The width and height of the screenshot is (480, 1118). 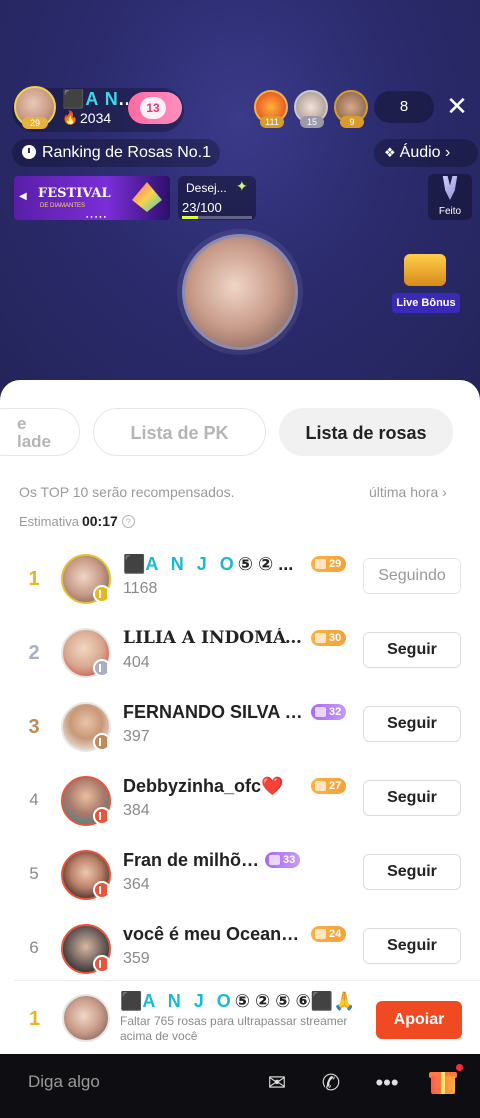 What do you see at coordinates (64, 1082) in the screenshot?
I see `comment-input: Diga algo` at bounding box center [64, 1082].